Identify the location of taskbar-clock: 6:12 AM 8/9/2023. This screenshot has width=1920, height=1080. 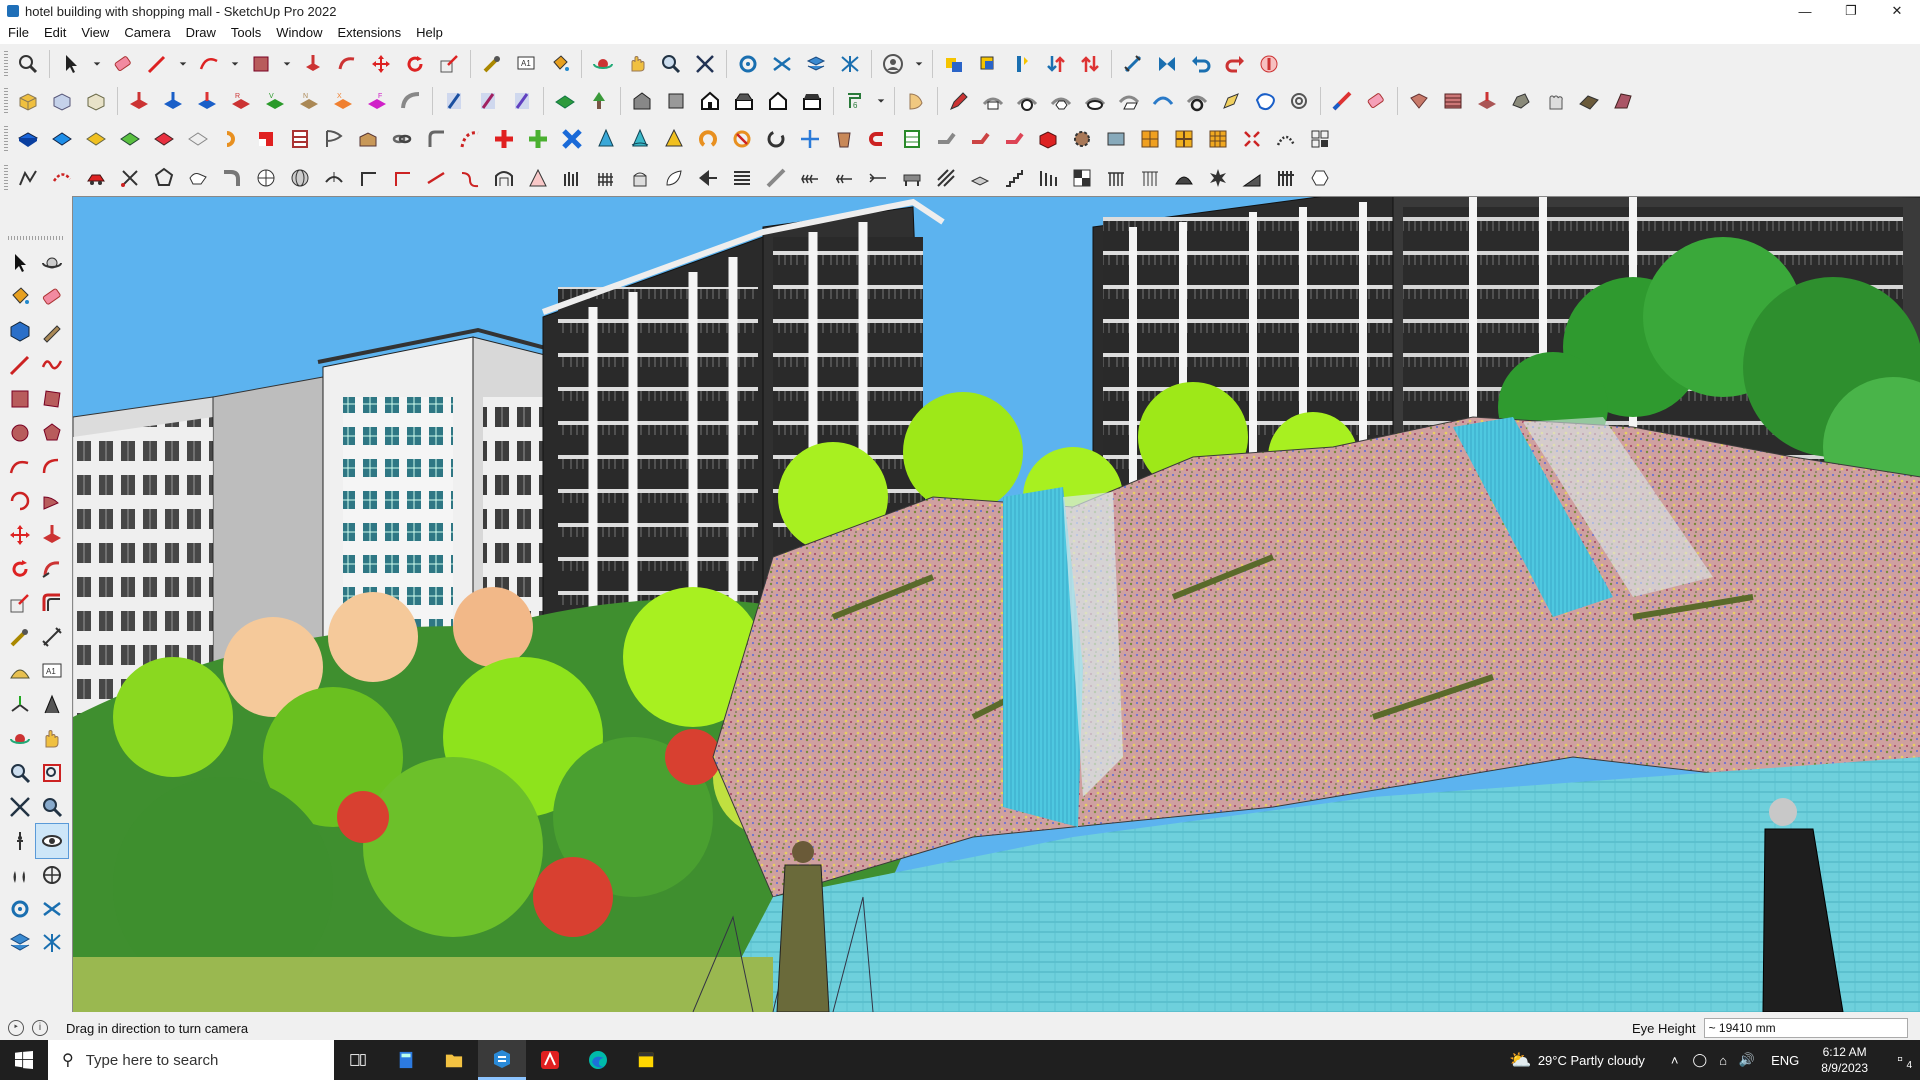
(1844, 1060).